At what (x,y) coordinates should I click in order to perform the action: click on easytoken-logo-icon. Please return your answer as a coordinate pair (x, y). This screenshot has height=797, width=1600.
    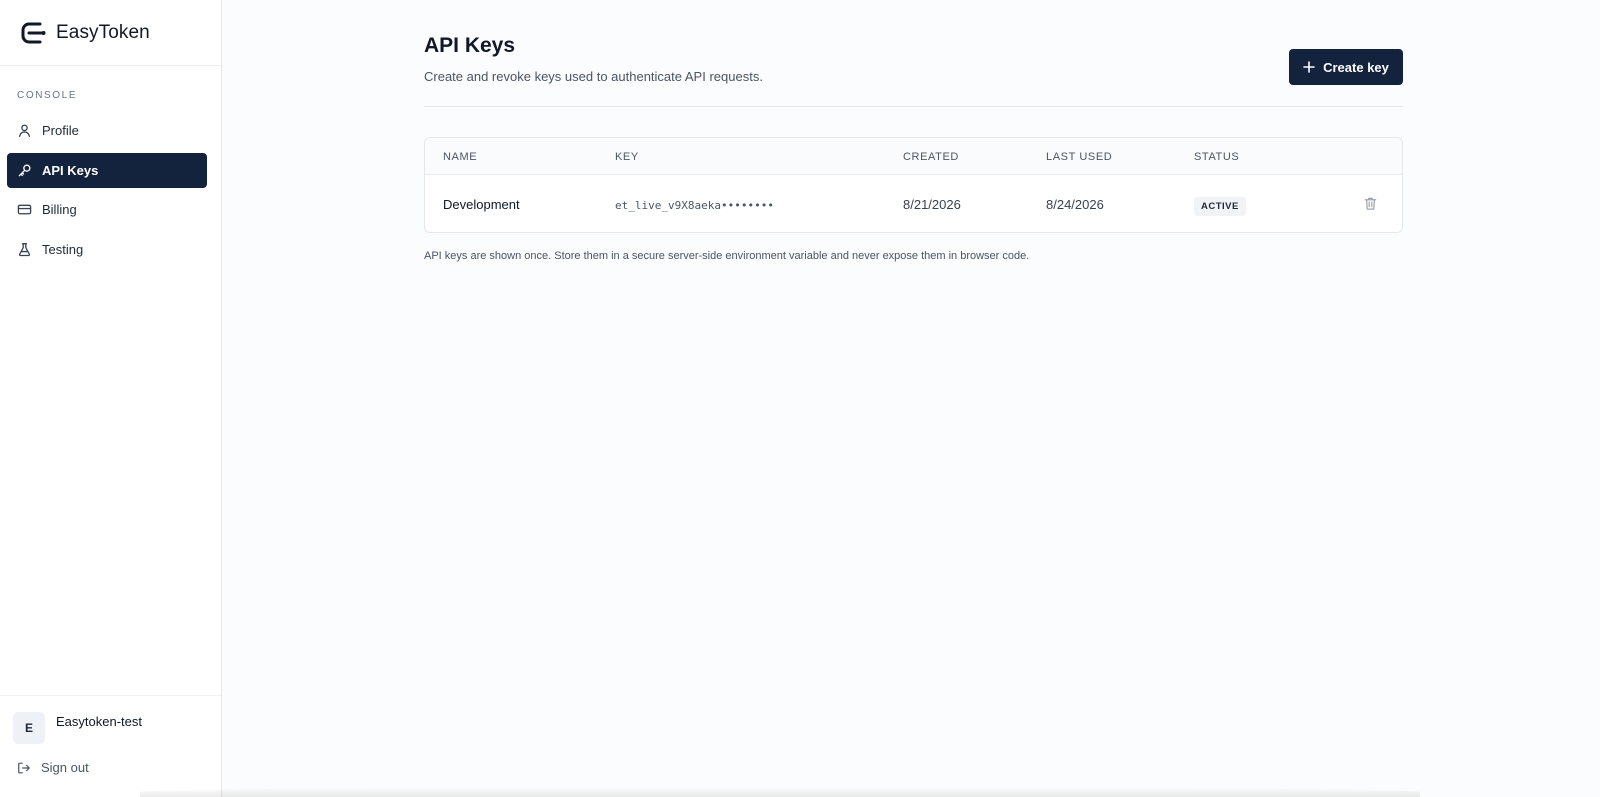
    Looking at the image, I should click on (33, 32).